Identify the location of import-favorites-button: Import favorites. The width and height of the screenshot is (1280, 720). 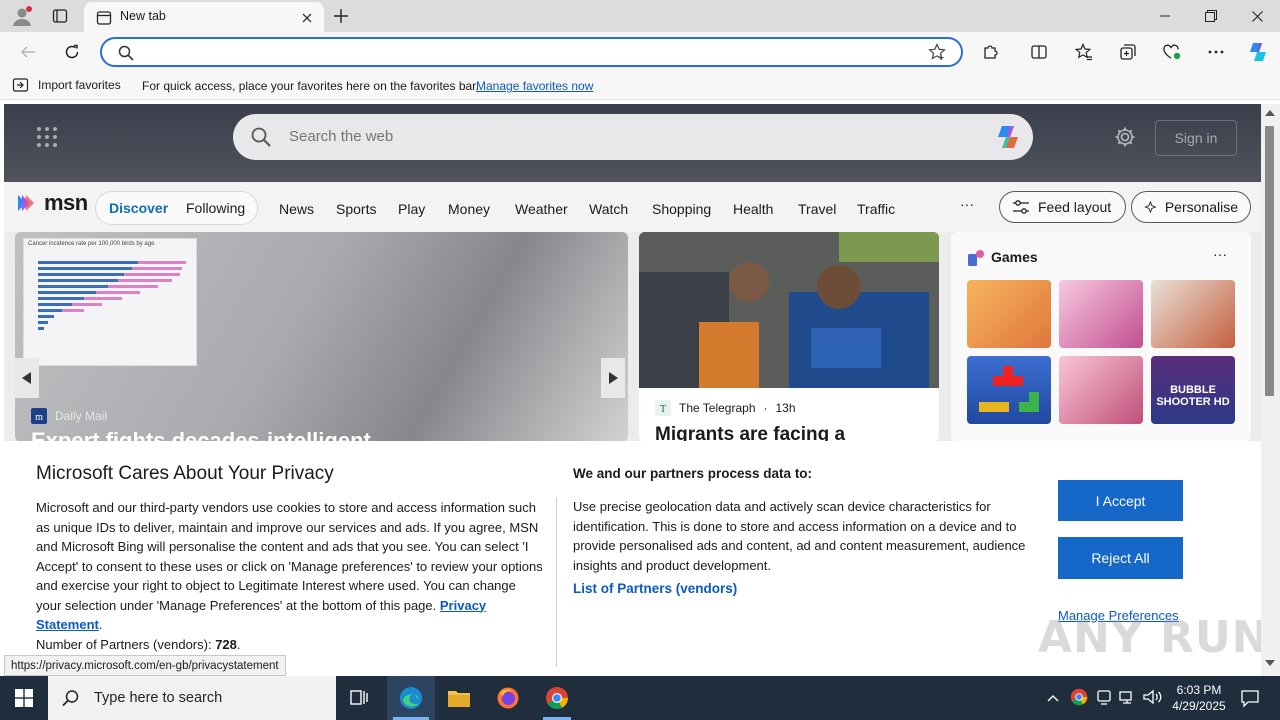
(66, 85).